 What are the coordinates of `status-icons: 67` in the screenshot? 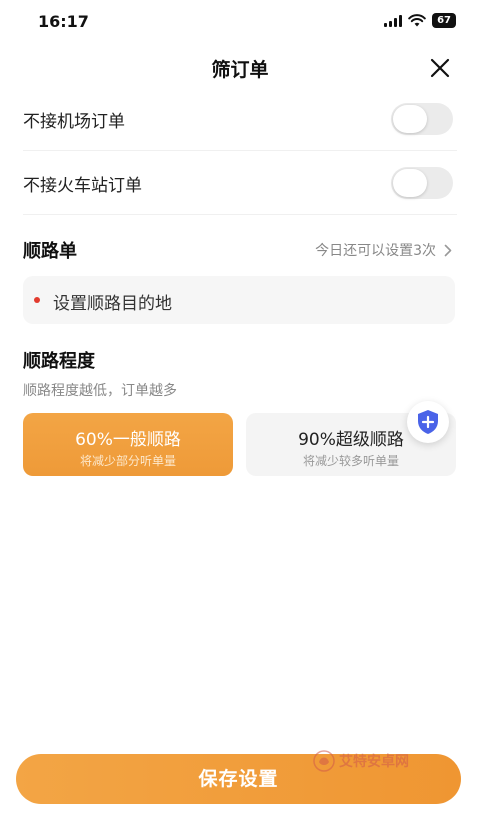 It's located at (420, 20).